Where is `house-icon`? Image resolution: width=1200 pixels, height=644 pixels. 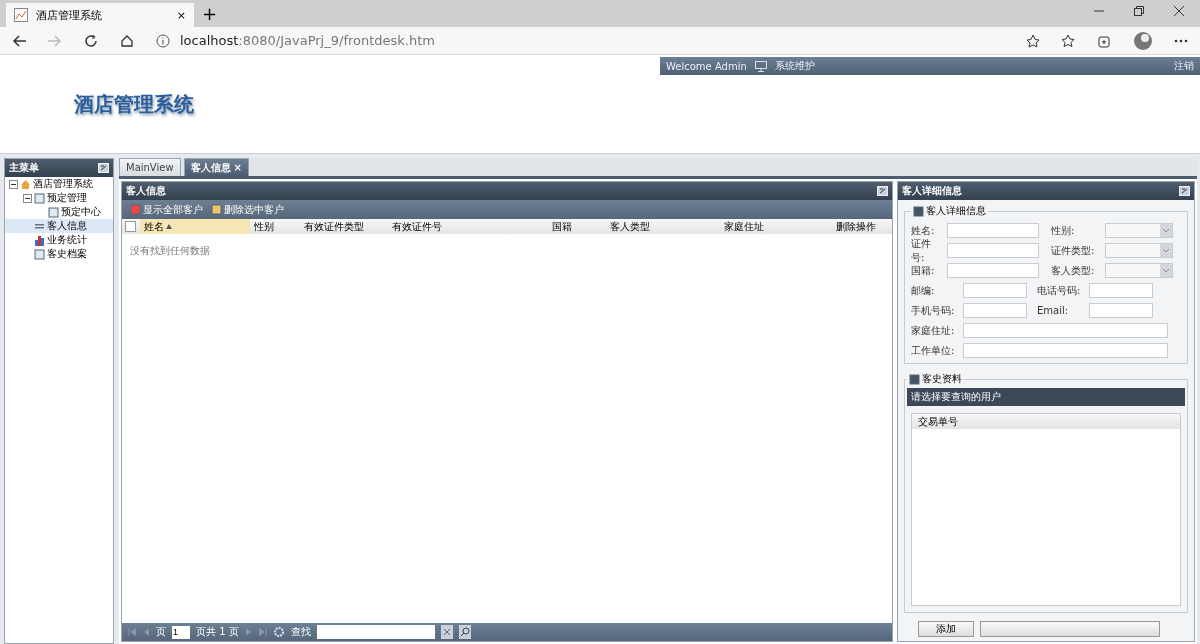
house-icon is located at coordinates (25, 184).